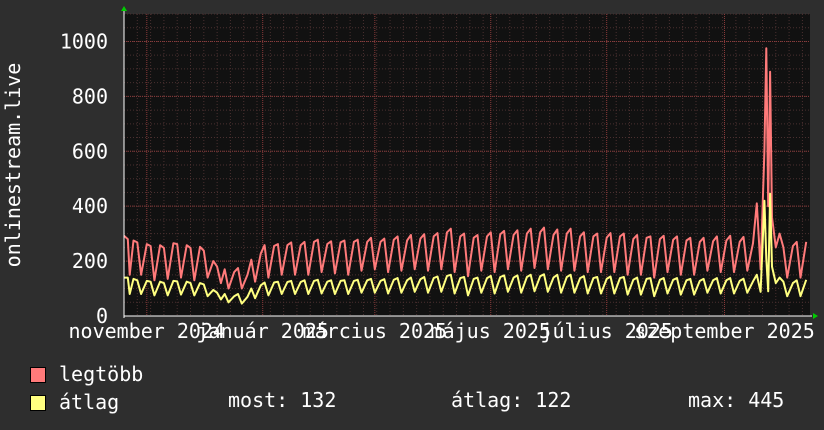  I want to click on y-tick-label: 1000, so click(84, 41).